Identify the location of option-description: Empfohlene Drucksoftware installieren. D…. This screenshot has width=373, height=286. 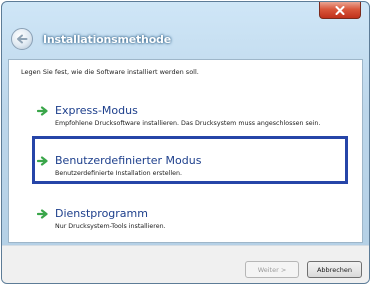
(188, 123).